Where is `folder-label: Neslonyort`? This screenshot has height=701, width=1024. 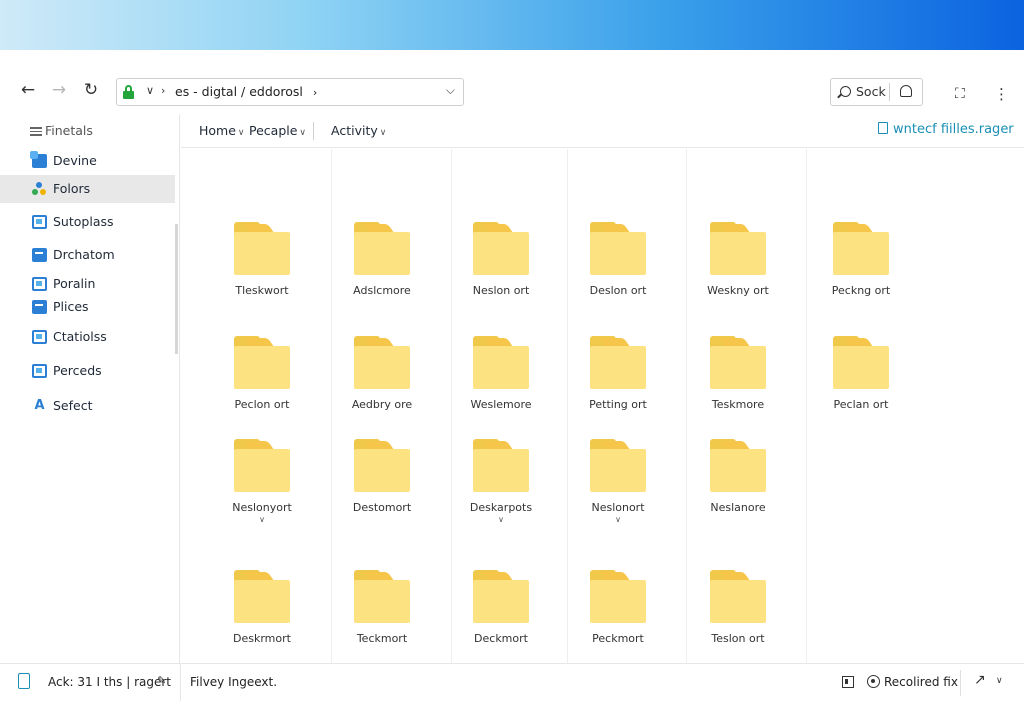 folder-label: Neslonyort is located at coordinates (262, 507).